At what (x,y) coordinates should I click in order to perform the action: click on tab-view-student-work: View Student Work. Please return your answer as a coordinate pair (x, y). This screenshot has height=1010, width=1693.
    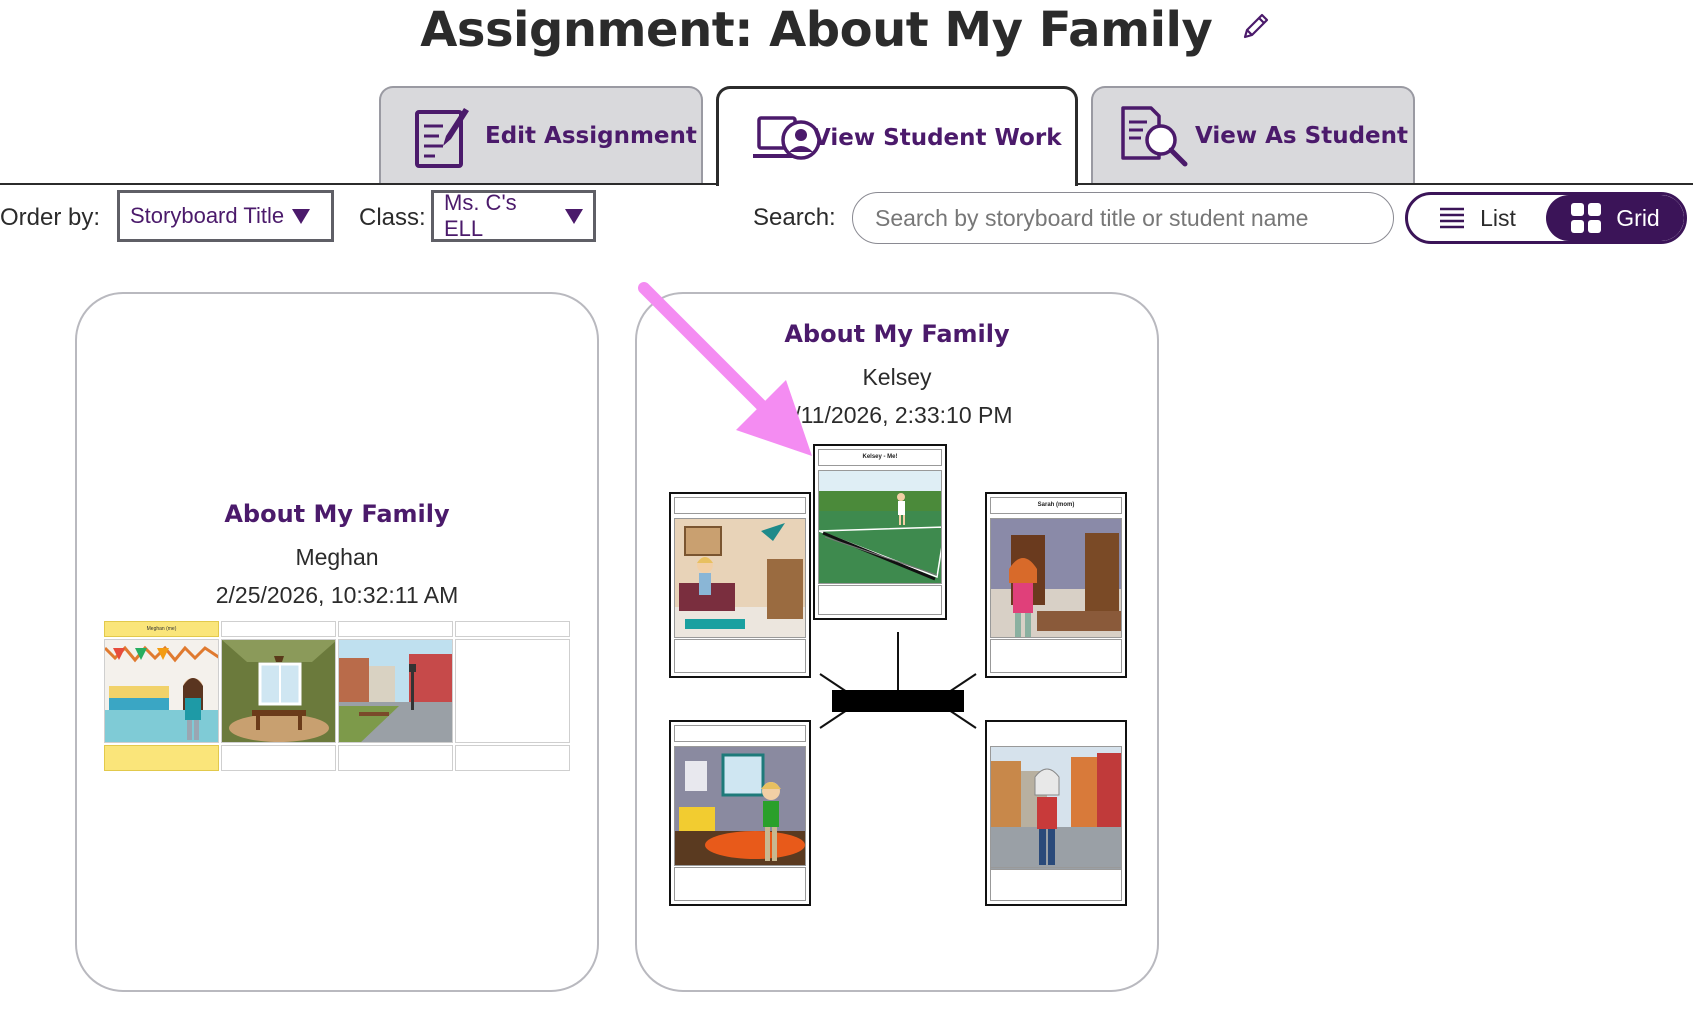
    Looking at the image, I should click on (897, 136).